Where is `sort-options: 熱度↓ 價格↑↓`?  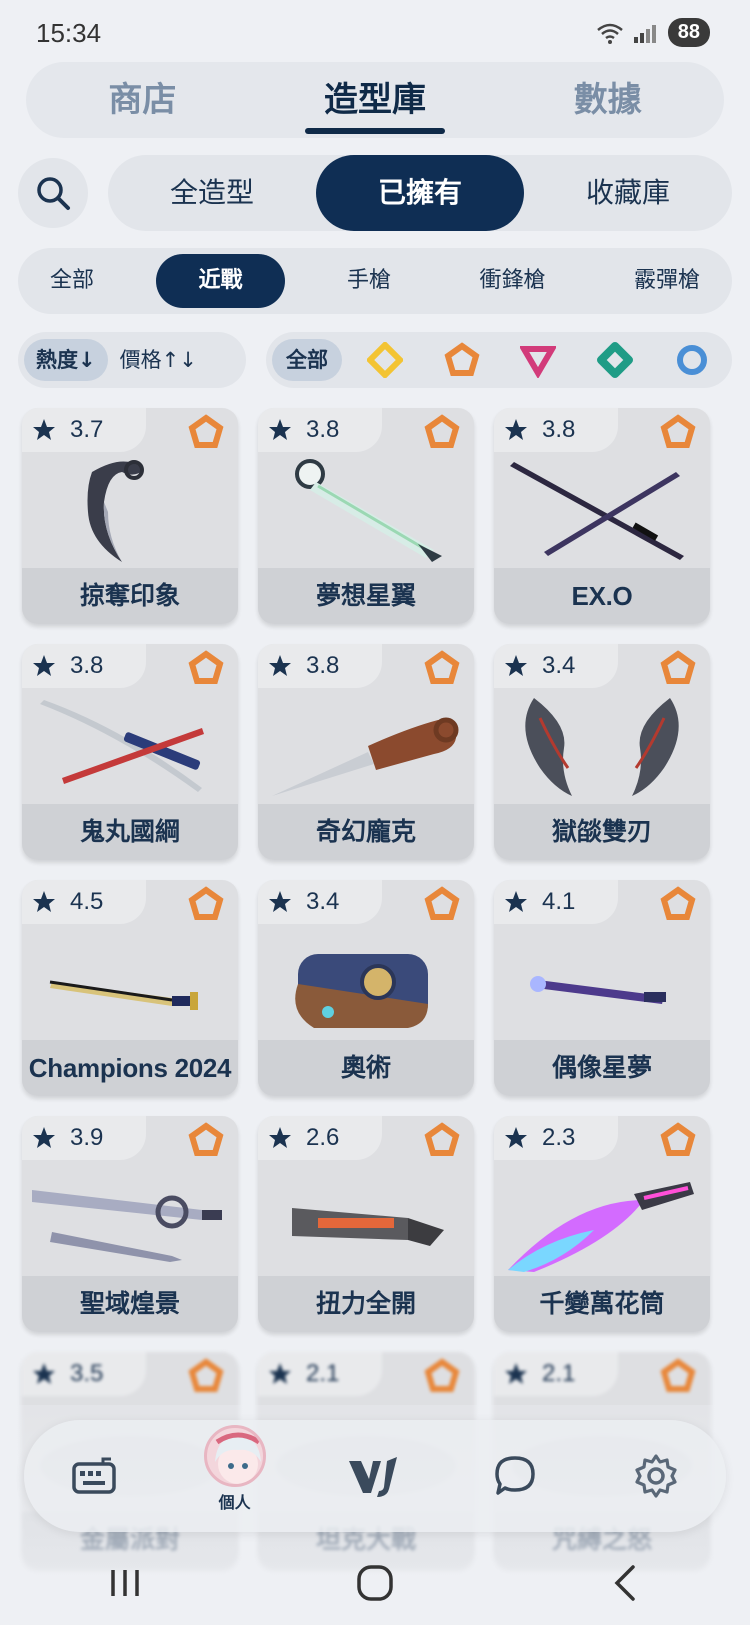
sort-options: 熱度↓ 價格↑↓ is located at coordinates (132, 360).